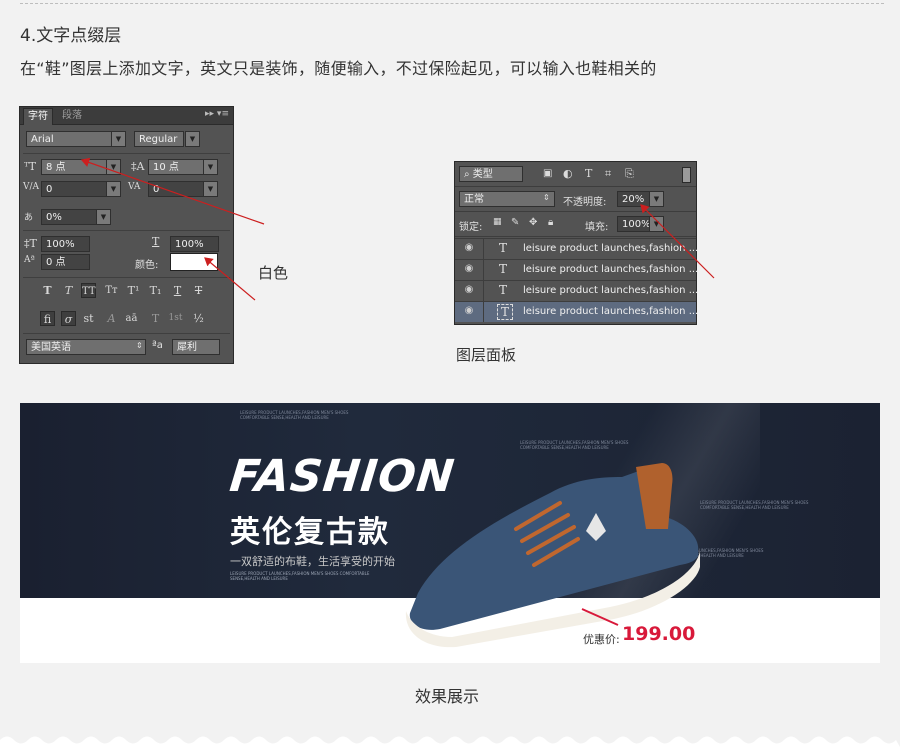 Image resolution: width=900 pixels, height=747 pixels. What do you see at coordinates (677, 241) in the screenshot?
I see `arrow-to-opacity` at bounding box center [677, 241].